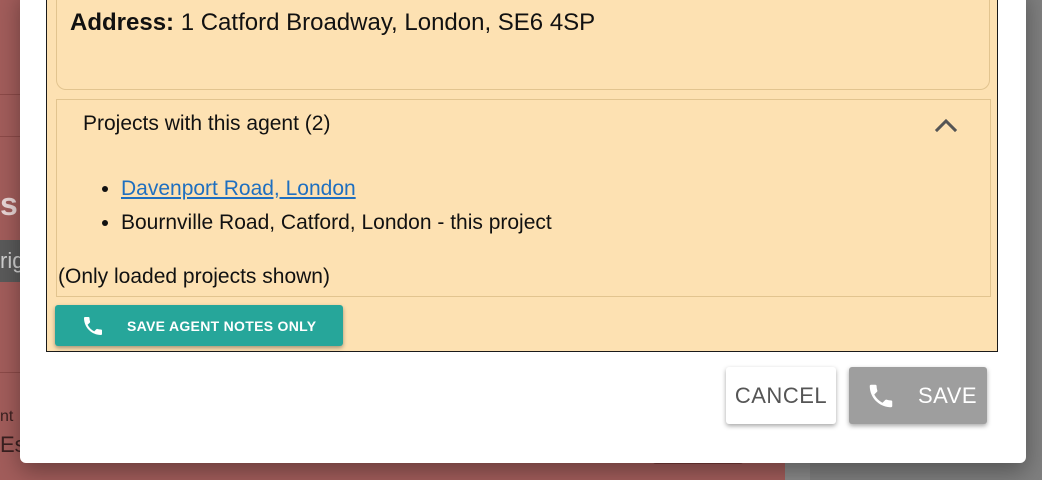 The height and width of the screenshot is (480, 1042). What do you see at coordinates (781, 395) in the screenshot?
I see `cancel-button: CANCEL` at bounding box center [781, 395].